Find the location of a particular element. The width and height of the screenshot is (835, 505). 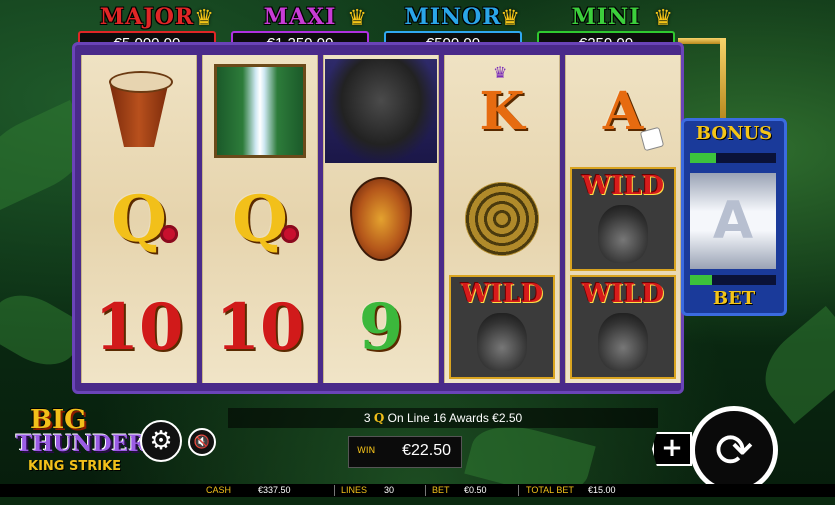

reel-5: A WILD WILD is located at coordinates (623, 219).